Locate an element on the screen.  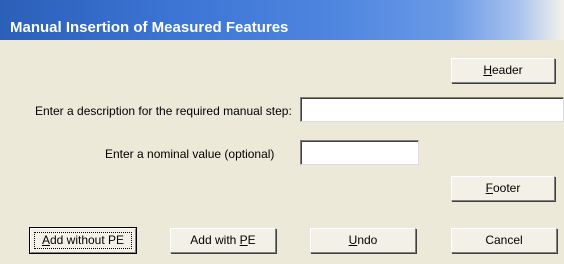
cancel-button: Cancel is located at coordinates (504, 240).